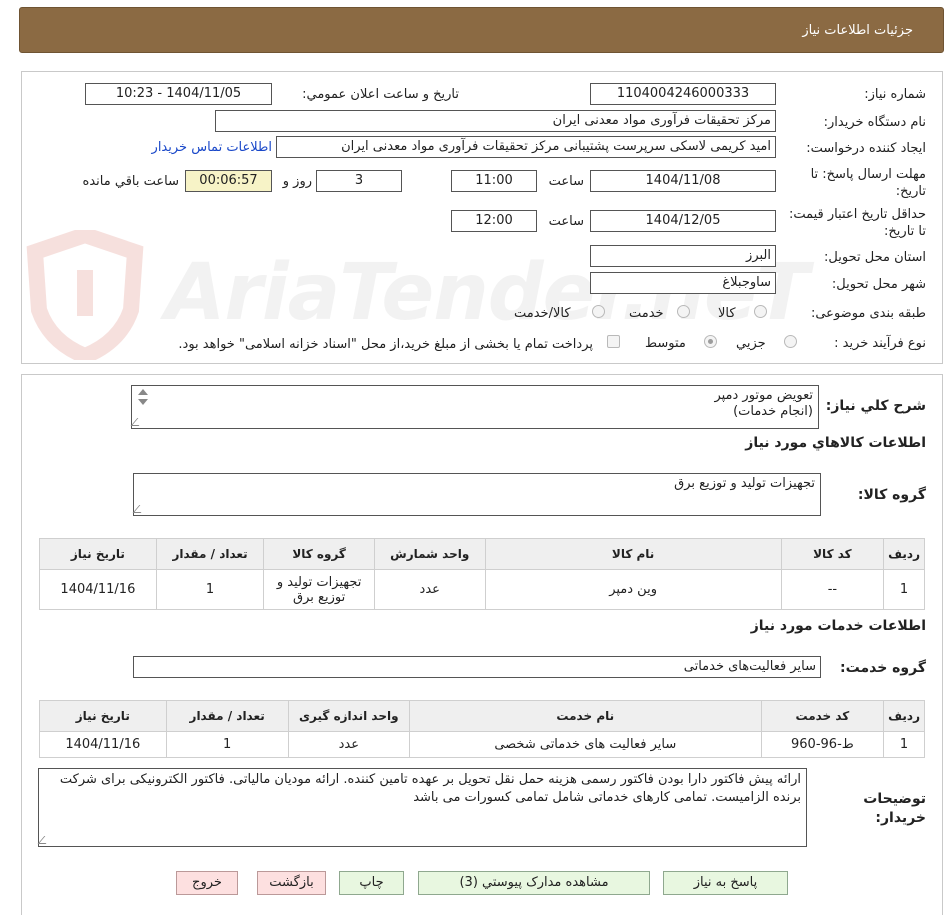 This screenshot has height=915, width=944. Describe the element at coordinates (822, 716) in the screenshot. I see `col-header: کد خدمت` at that location.